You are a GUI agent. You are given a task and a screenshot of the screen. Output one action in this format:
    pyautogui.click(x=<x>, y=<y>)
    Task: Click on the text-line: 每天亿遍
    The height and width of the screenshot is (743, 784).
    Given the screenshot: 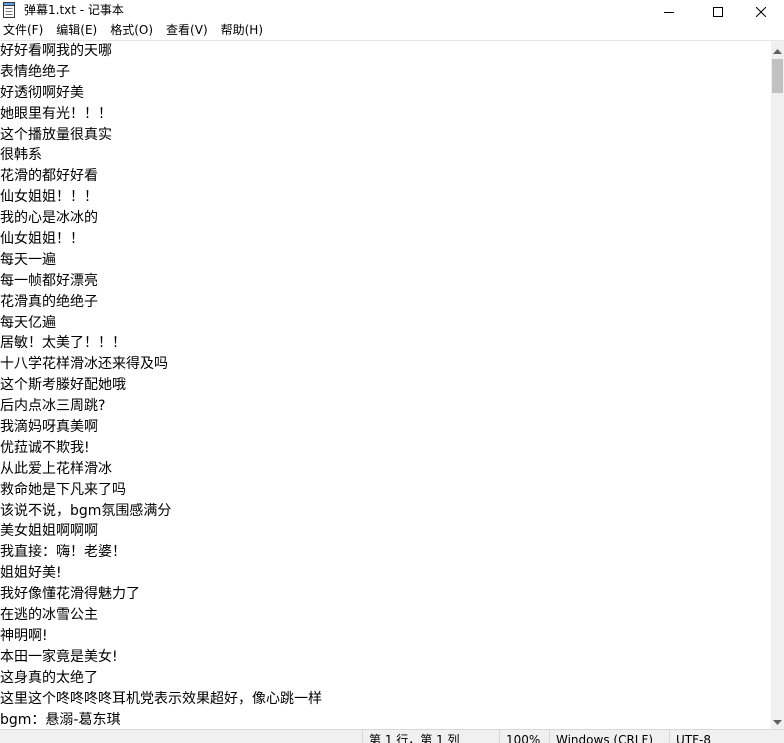 What is the action you would take?
    pyautogui.click(x=28, y=322)
    